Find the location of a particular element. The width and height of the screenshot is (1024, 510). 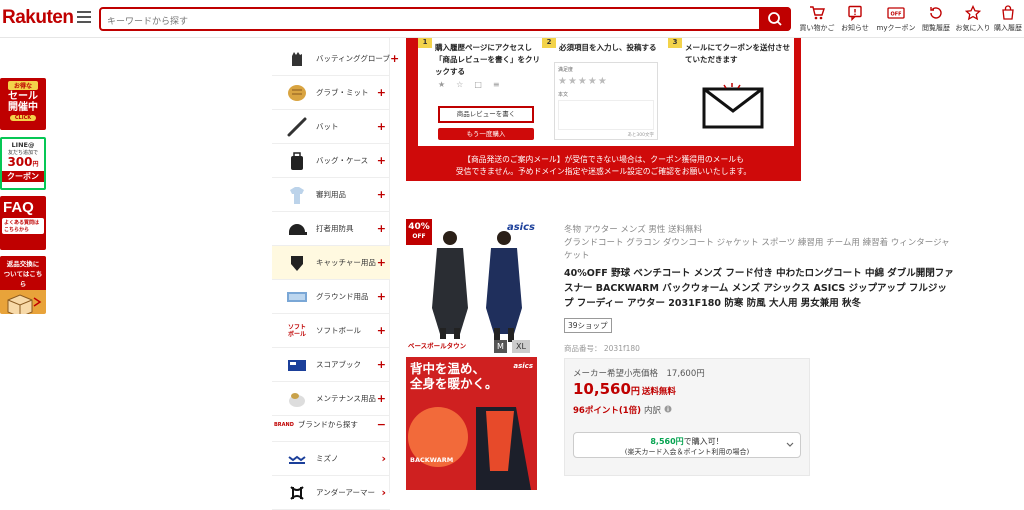

sidebar-item-label: メンテナンス用品 is located at coordinates (346, 398).